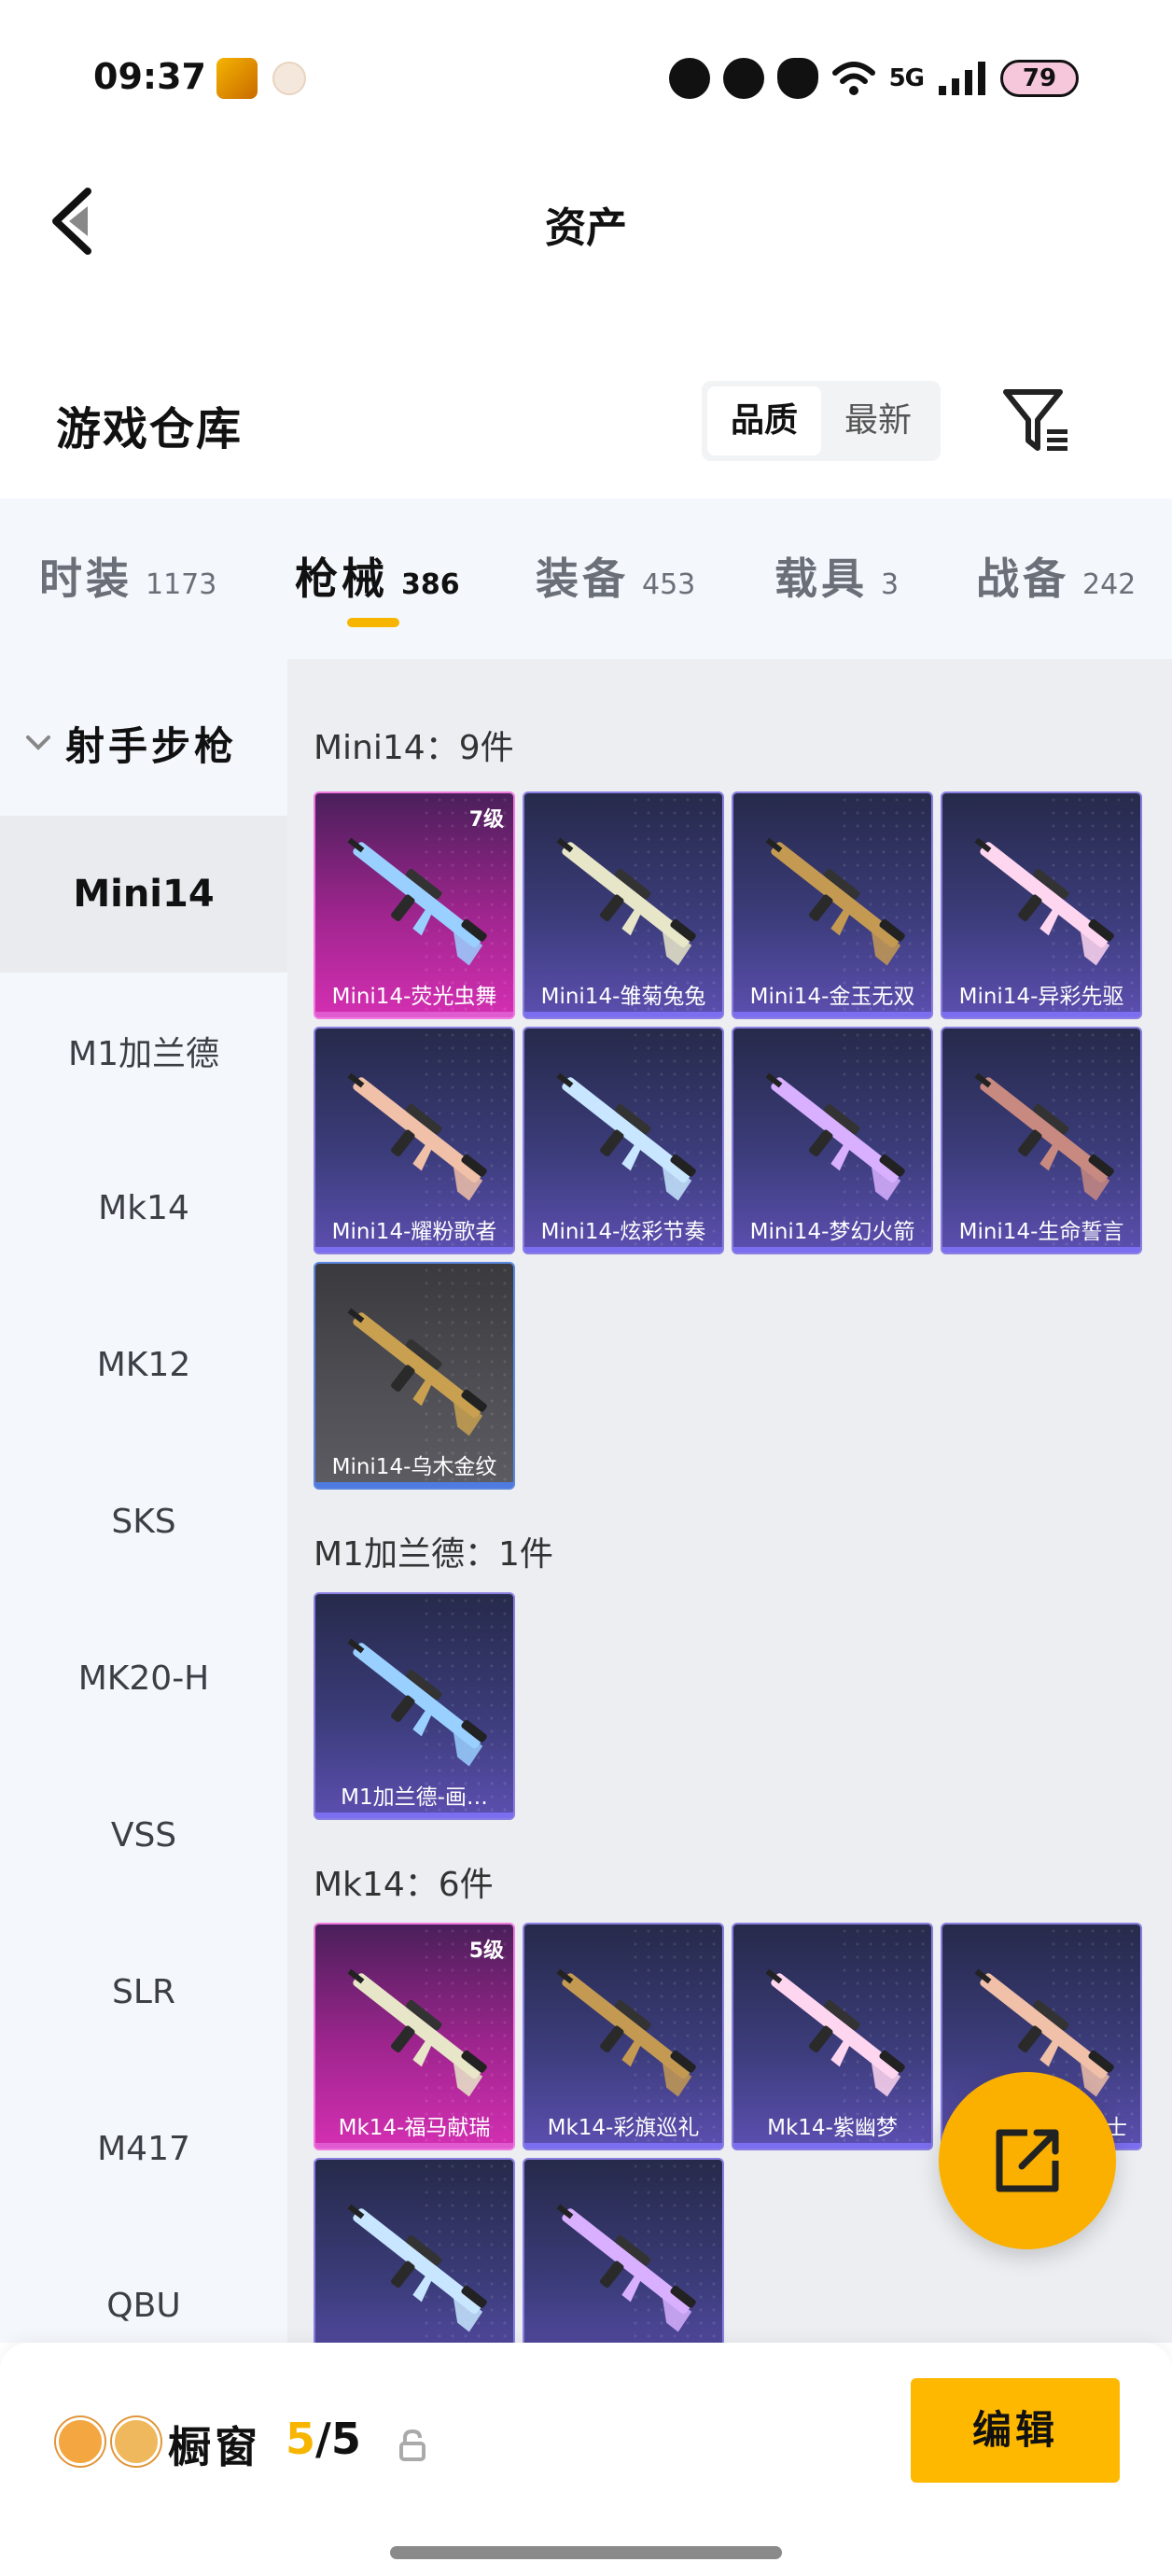 This screenshot has height=2576, width=1172. I want to click on warehouse-title: 游戏仓库, so click(150, 429).